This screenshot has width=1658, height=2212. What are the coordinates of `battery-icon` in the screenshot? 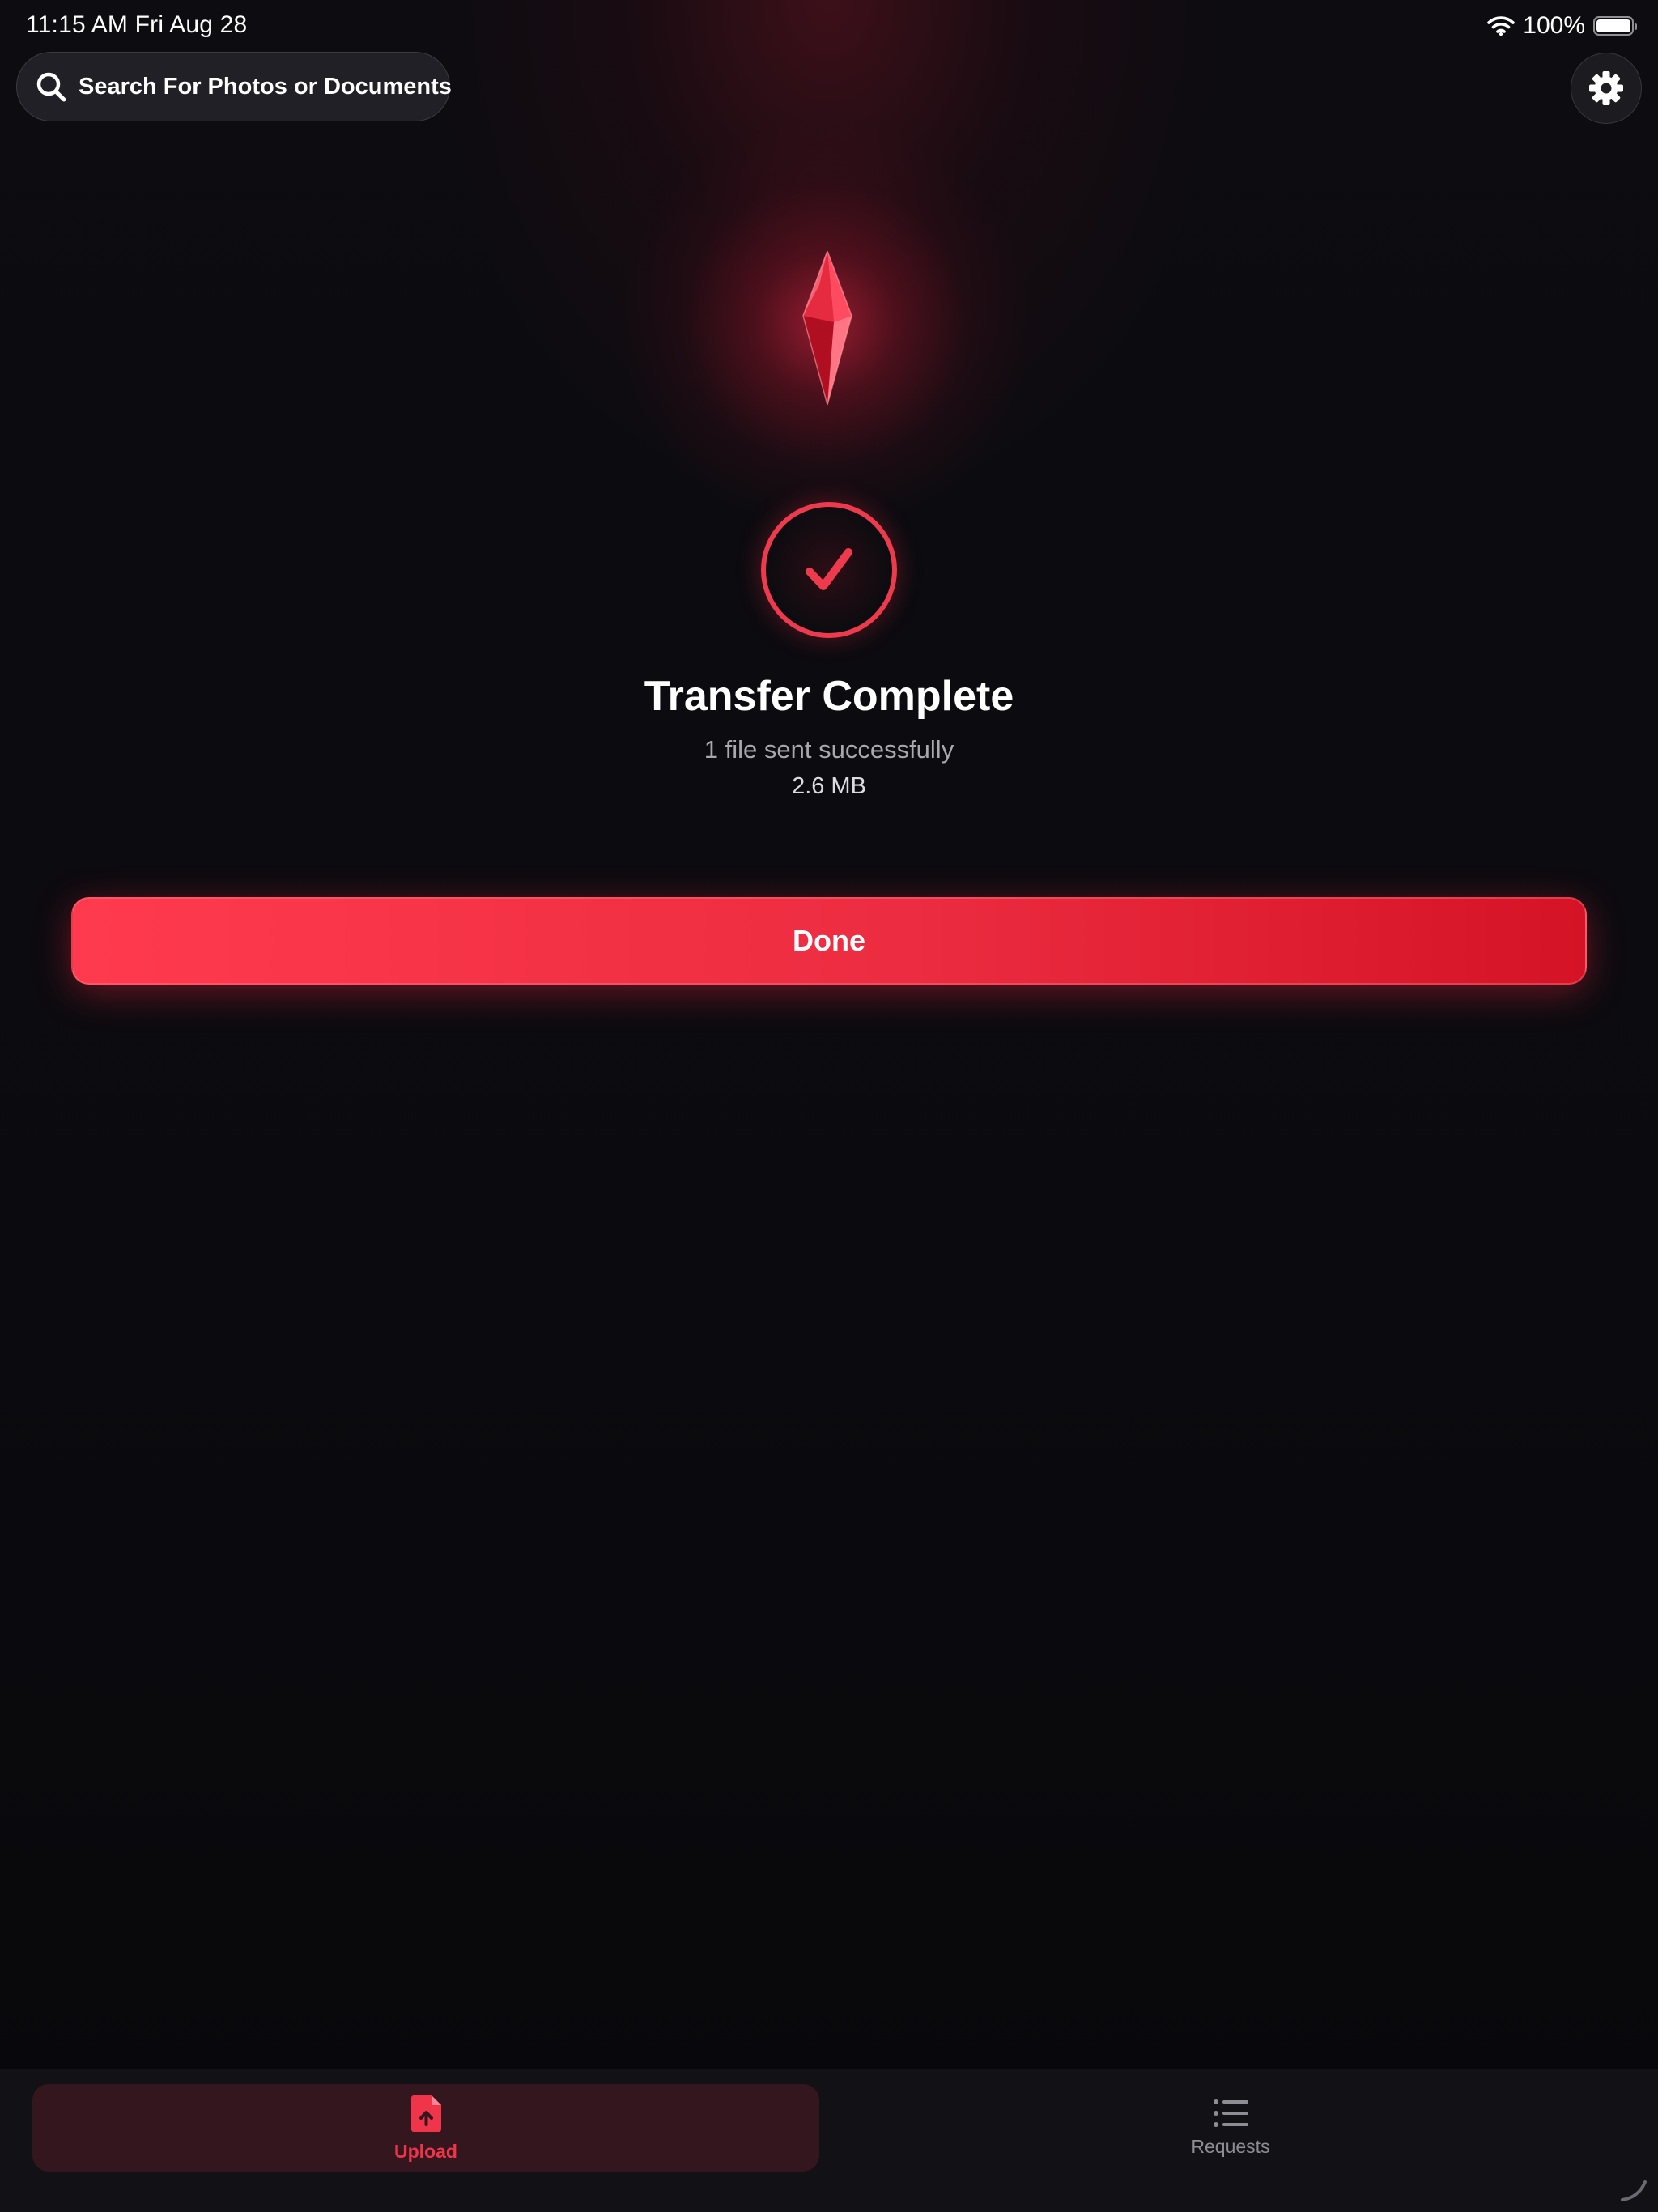 It's located at (1615, 26).